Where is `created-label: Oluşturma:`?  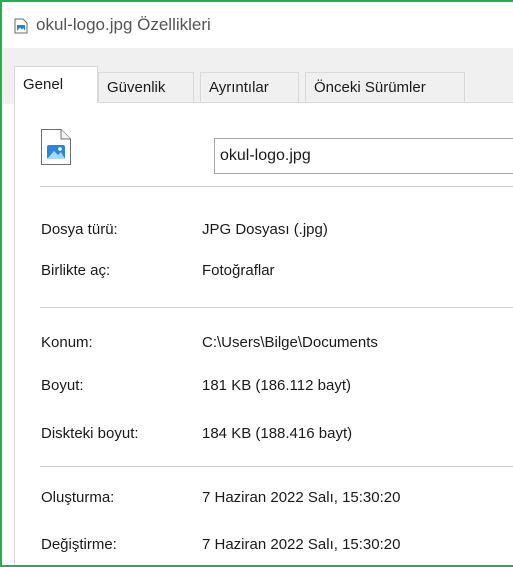
created-label: Oluşturma: is located at coordinates (78, 497).